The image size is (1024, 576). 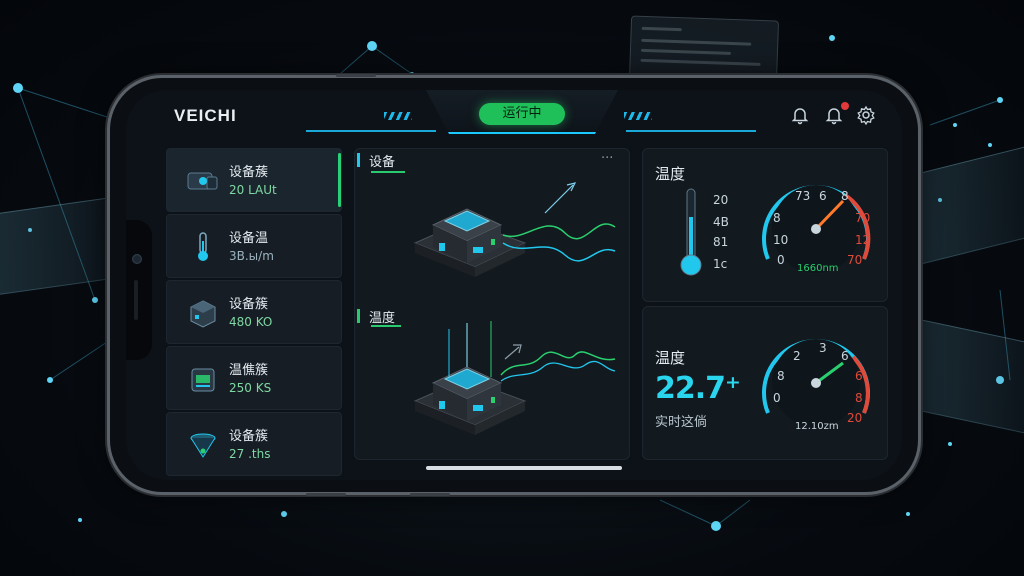 I want to click on list-item-device-4: 温僬簇 250 KS, so click(x=254, y=378).